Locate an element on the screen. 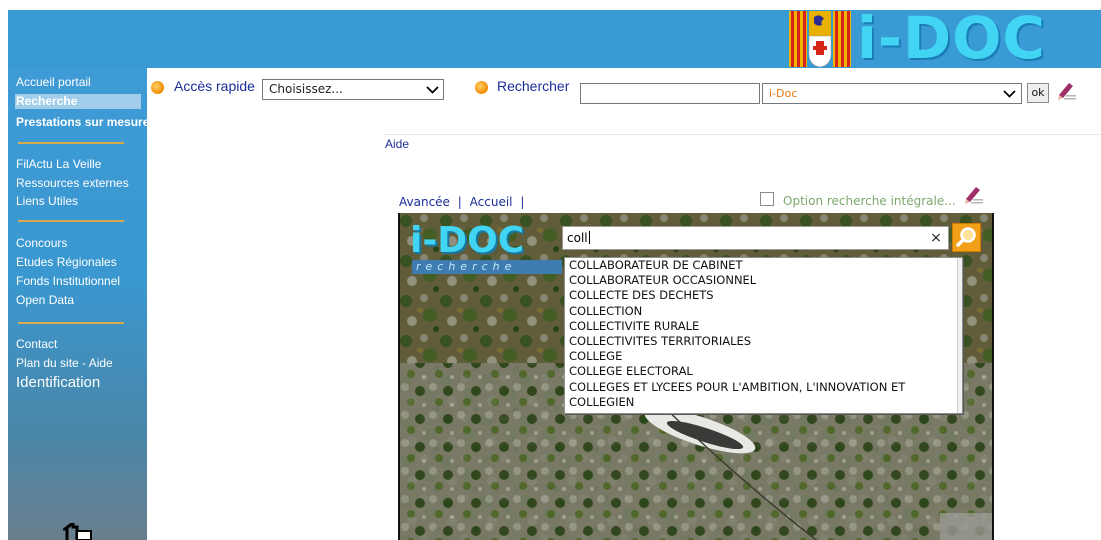 The width and height of the screenshot is (1101, 540). quick-access-label: Accès rapide is located at coordinates (214, 86).